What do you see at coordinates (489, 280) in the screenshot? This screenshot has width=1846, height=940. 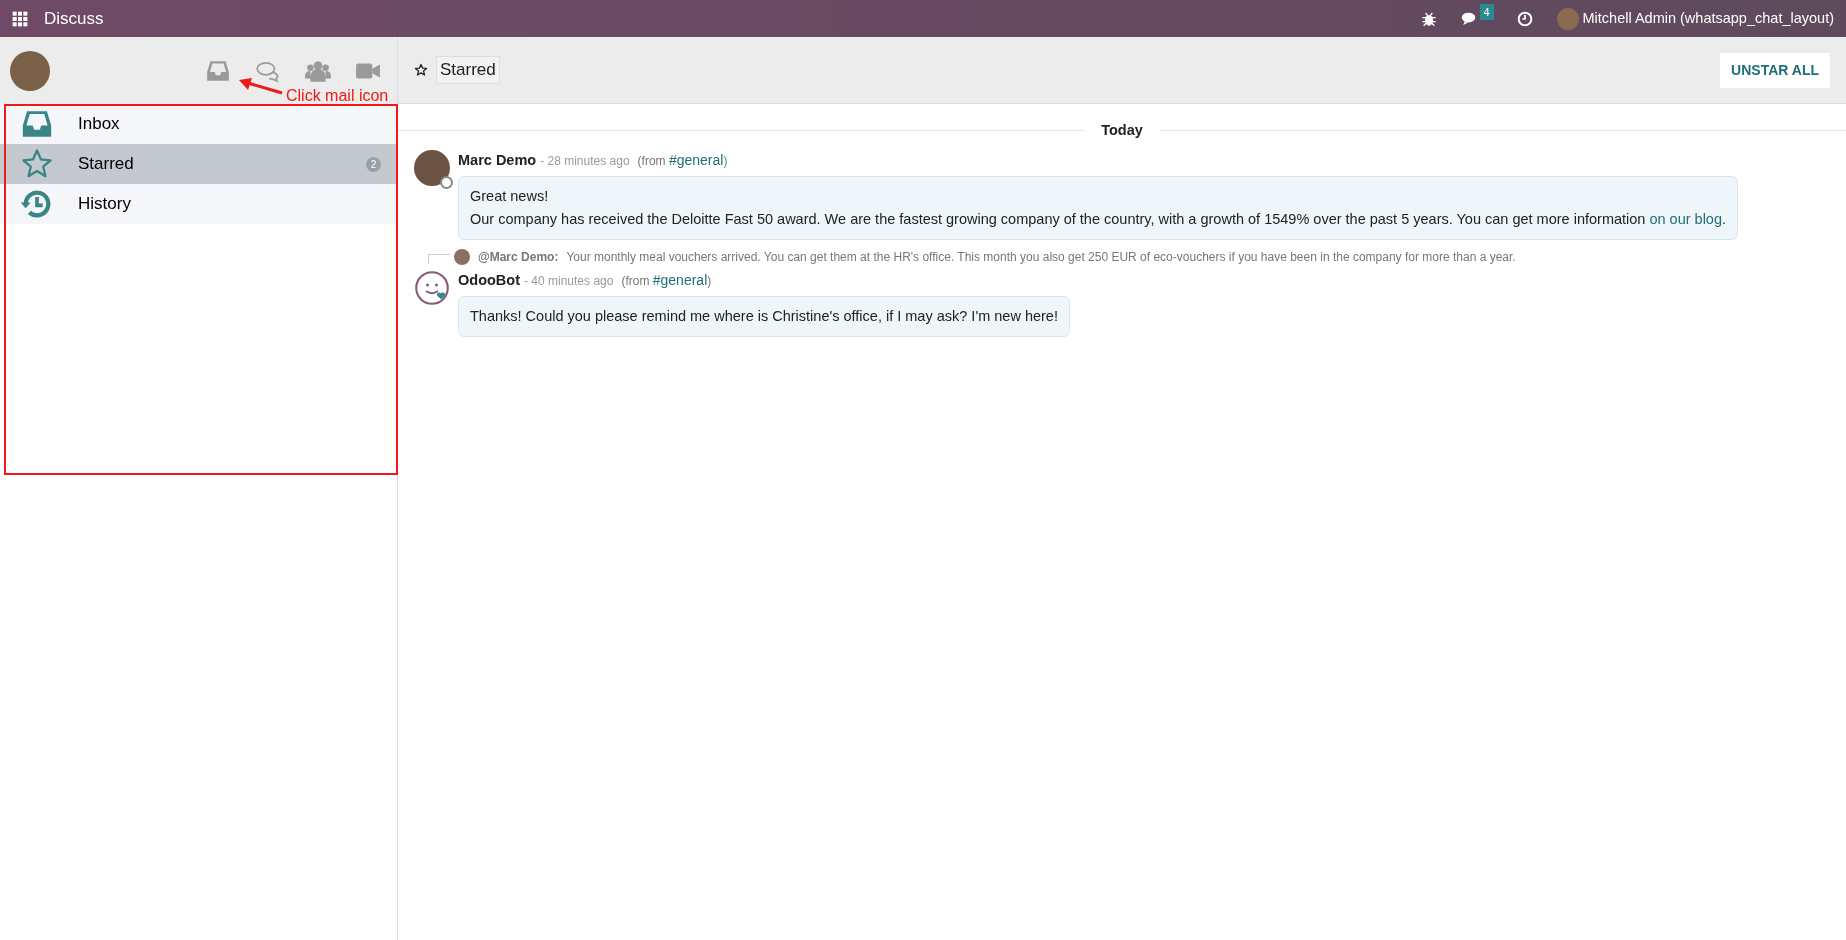 I see `author-name: OdooBot` at bounding box center [489, 280].